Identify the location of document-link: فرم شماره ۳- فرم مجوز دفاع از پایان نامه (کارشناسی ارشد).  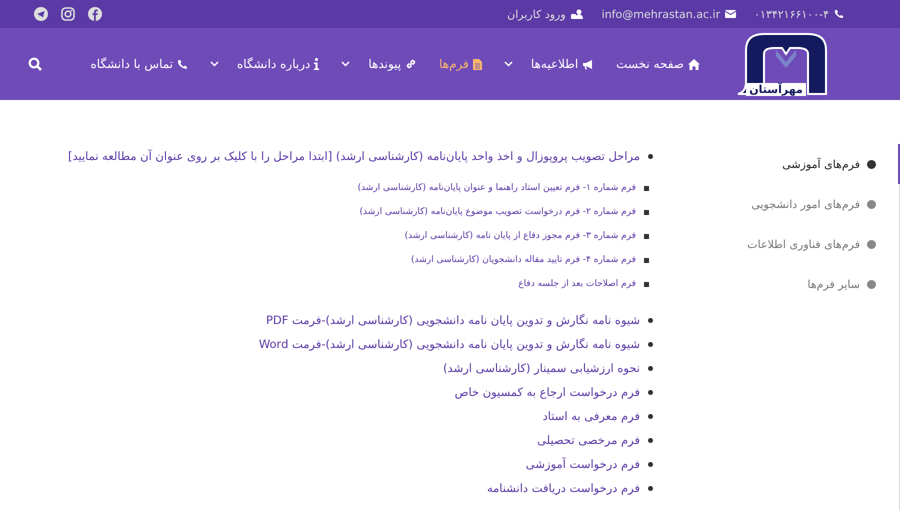
(520, 236).